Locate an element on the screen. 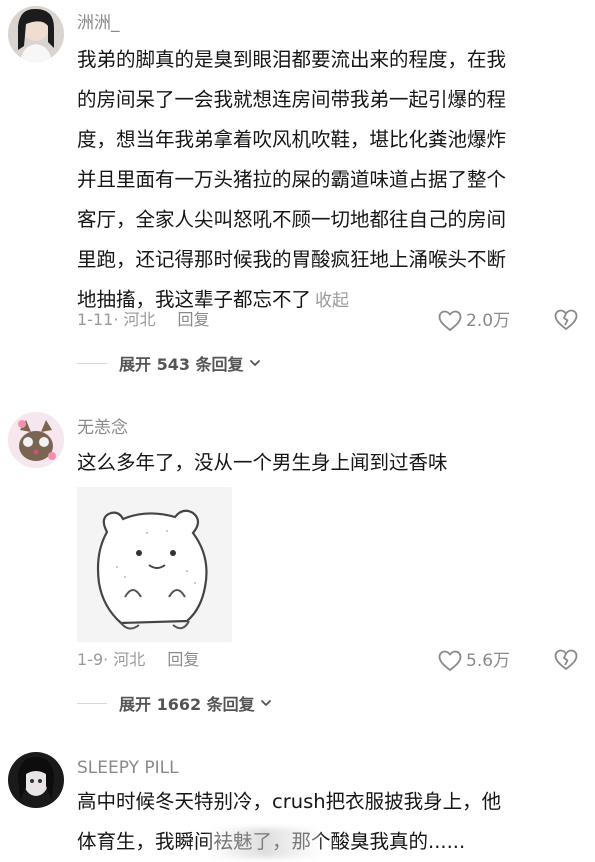  expand-replies: 展开 1662 条回复 is located at coordinates (174, 703).